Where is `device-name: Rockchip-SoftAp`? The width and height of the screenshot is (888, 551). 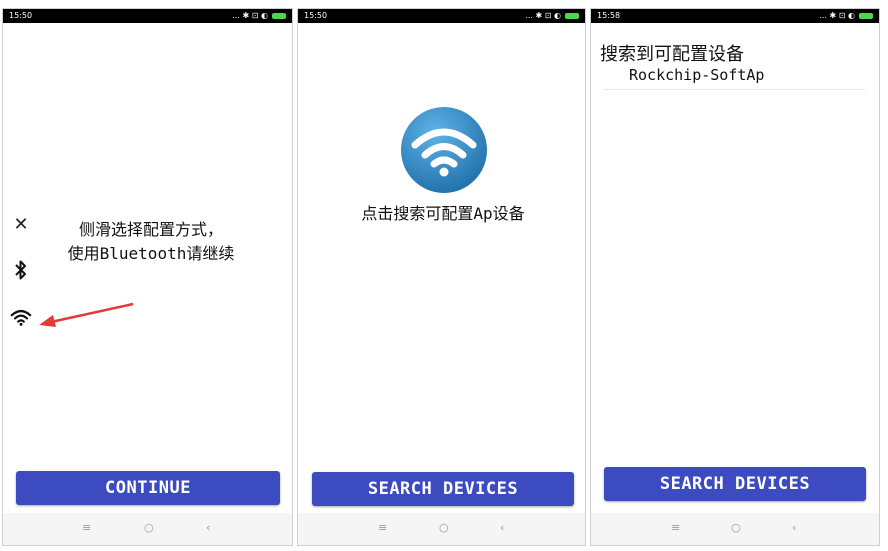 device-name: Rockchip-SoftAp is located at coordinates (697, 75).